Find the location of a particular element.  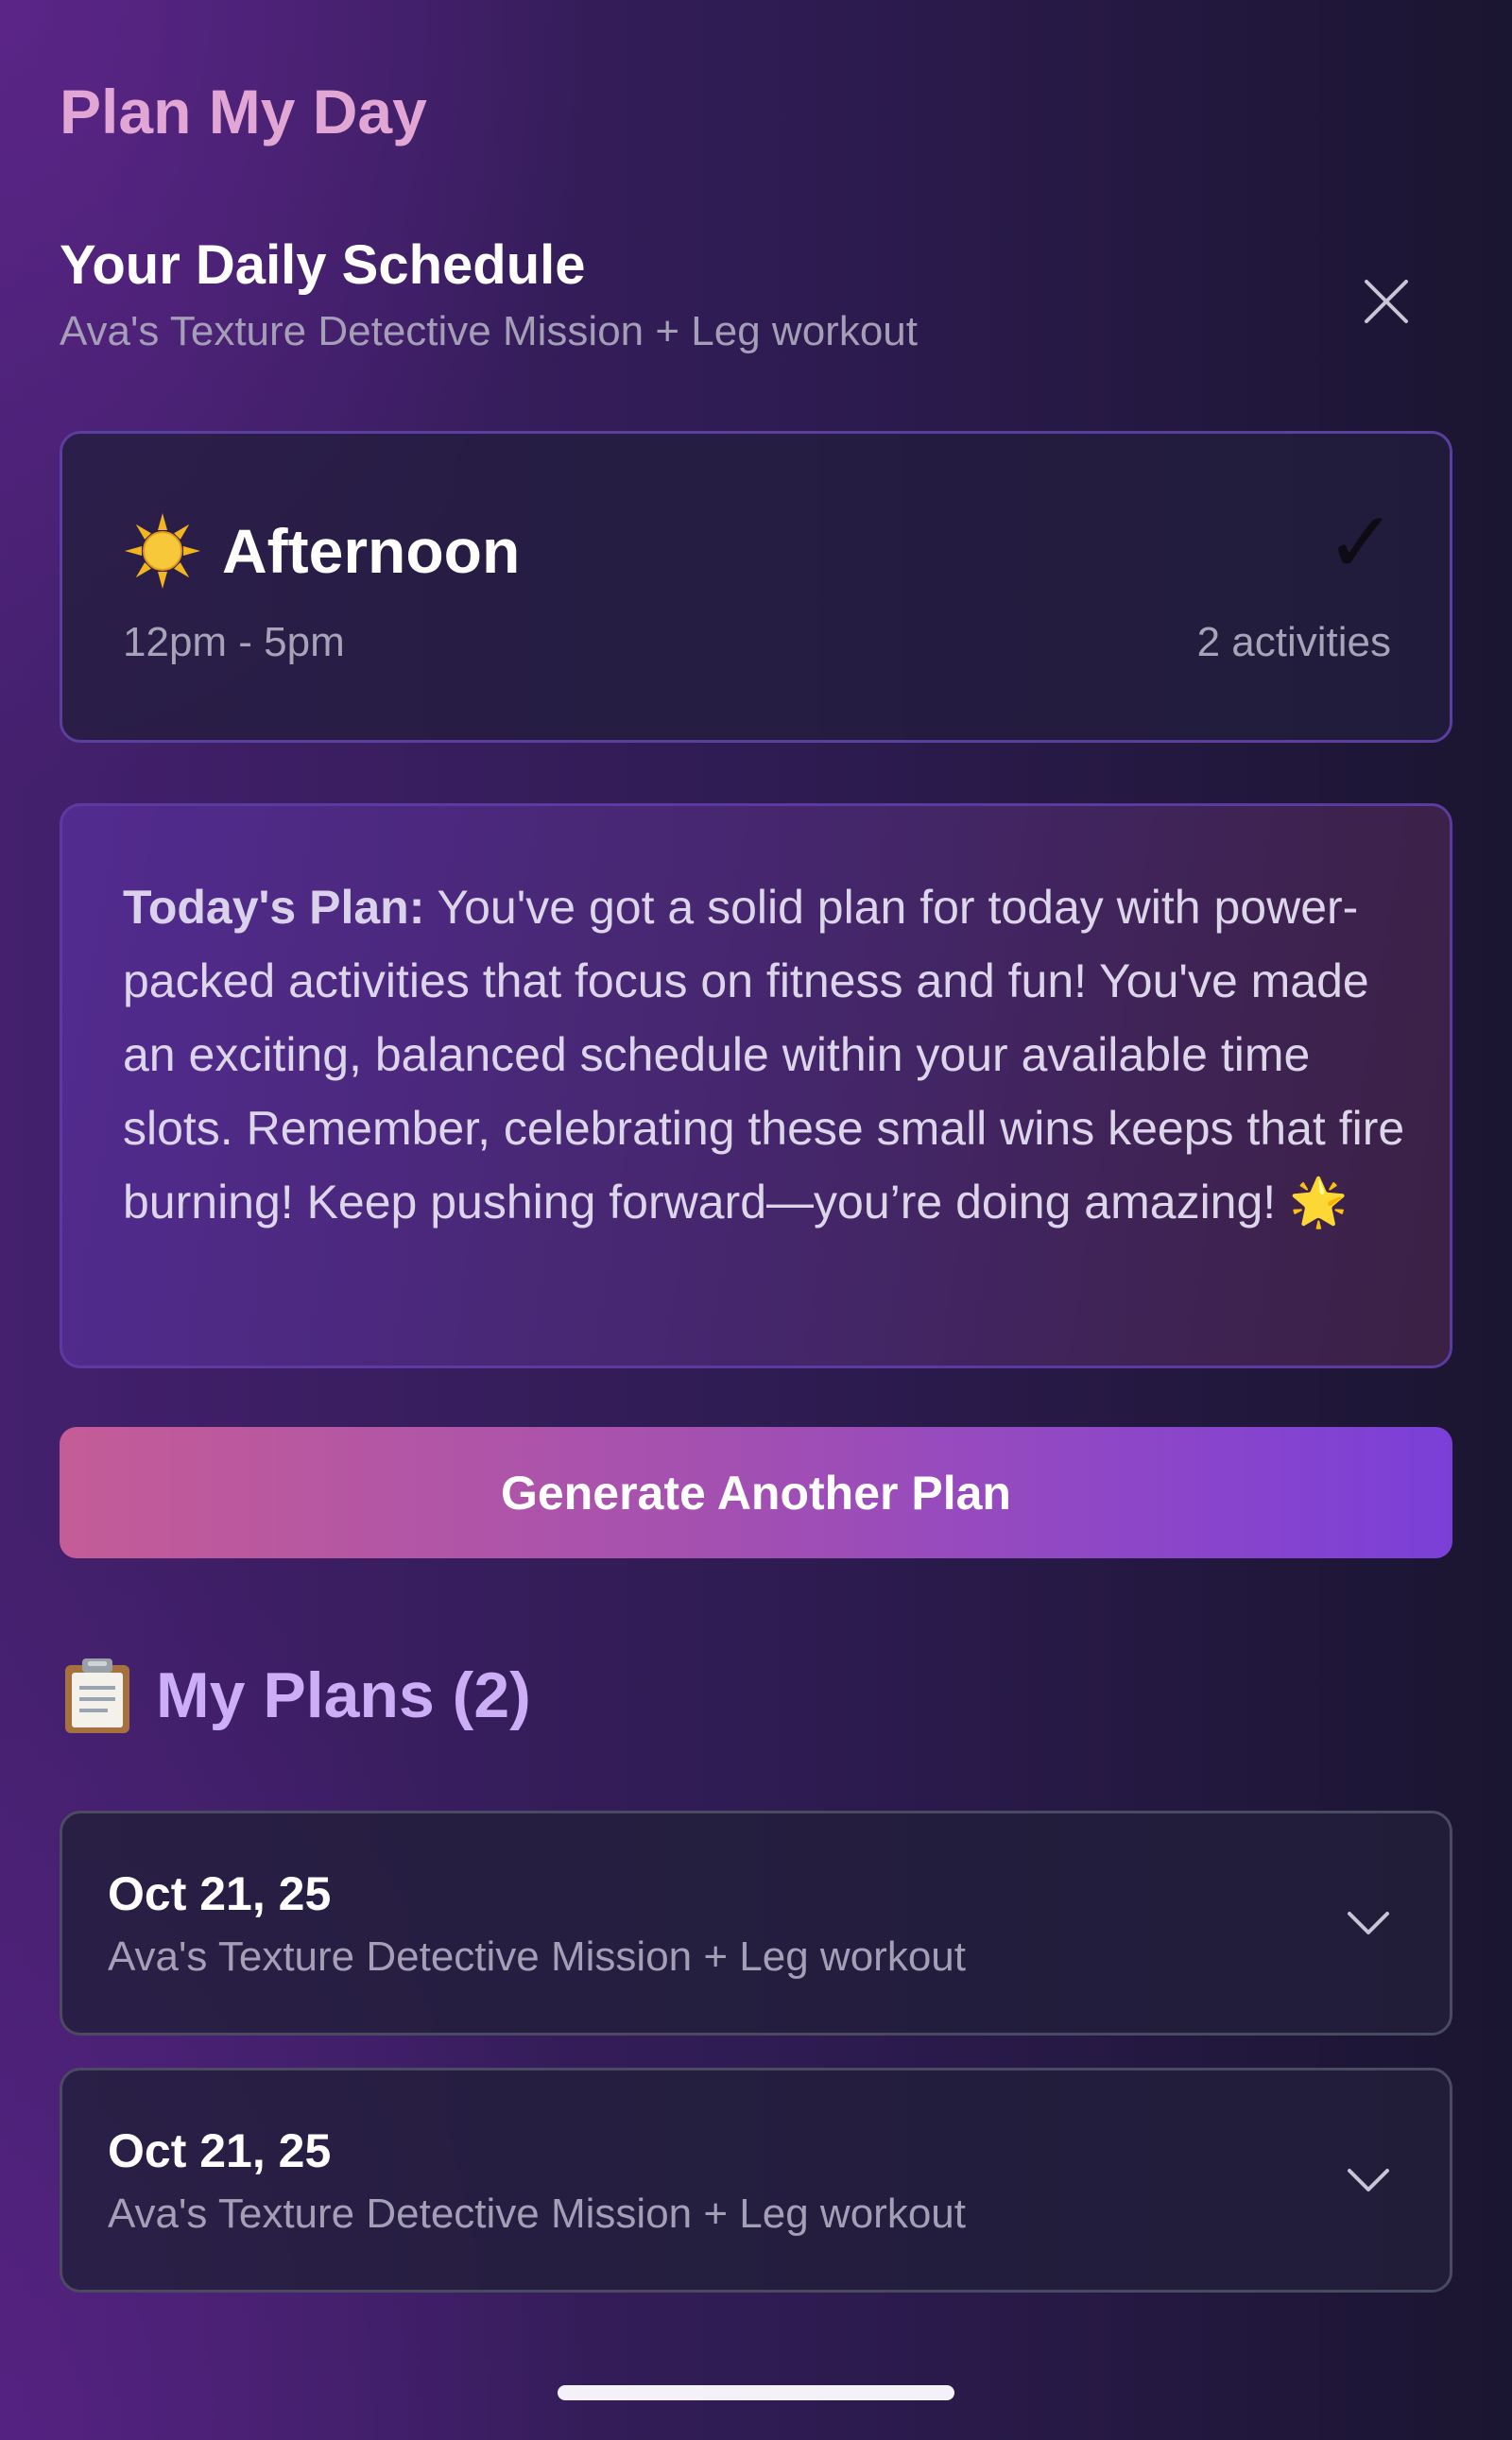

check-icon: ✓ is located at coordinates (1361, 543).